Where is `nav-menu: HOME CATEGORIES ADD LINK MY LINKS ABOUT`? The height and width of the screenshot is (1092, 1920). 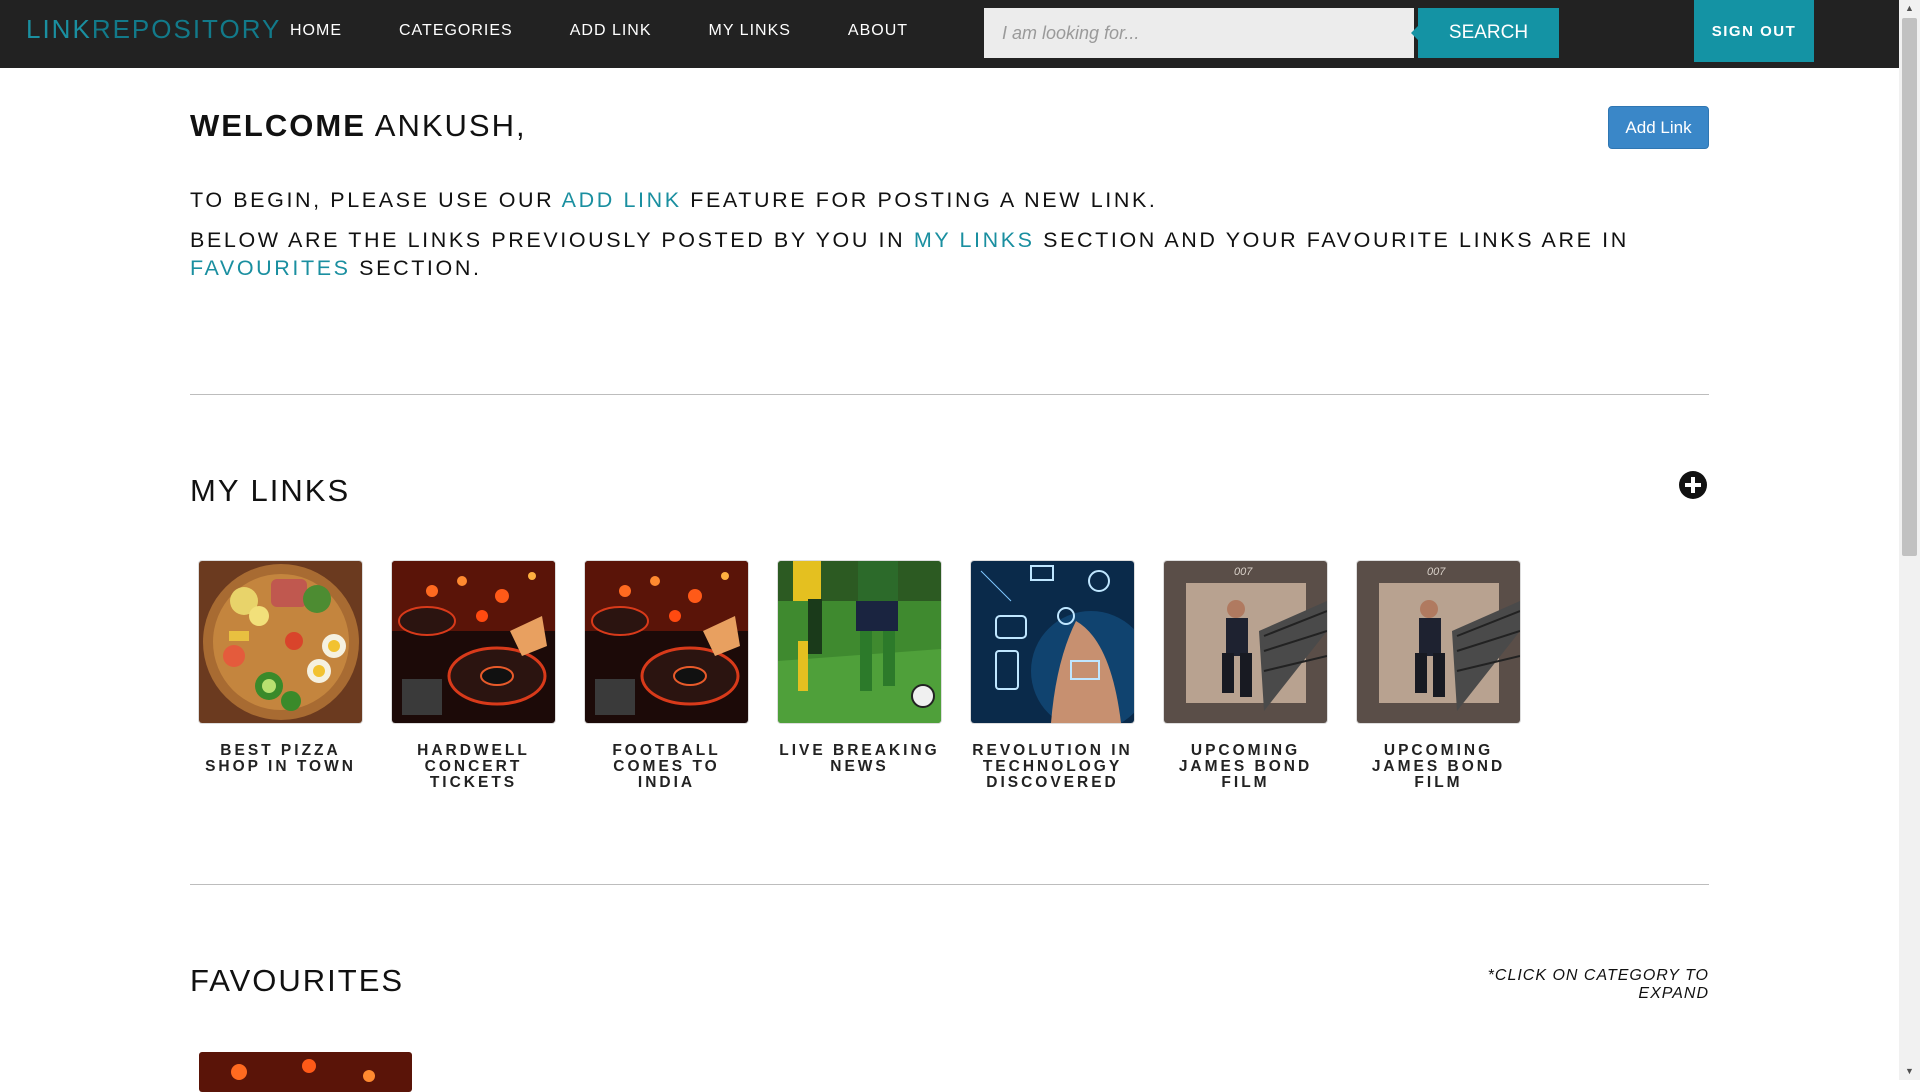 nav-menu: HOME CATEGORIES ADD LINK MY LINKS ABOUT is located at coordinates (627, 31).